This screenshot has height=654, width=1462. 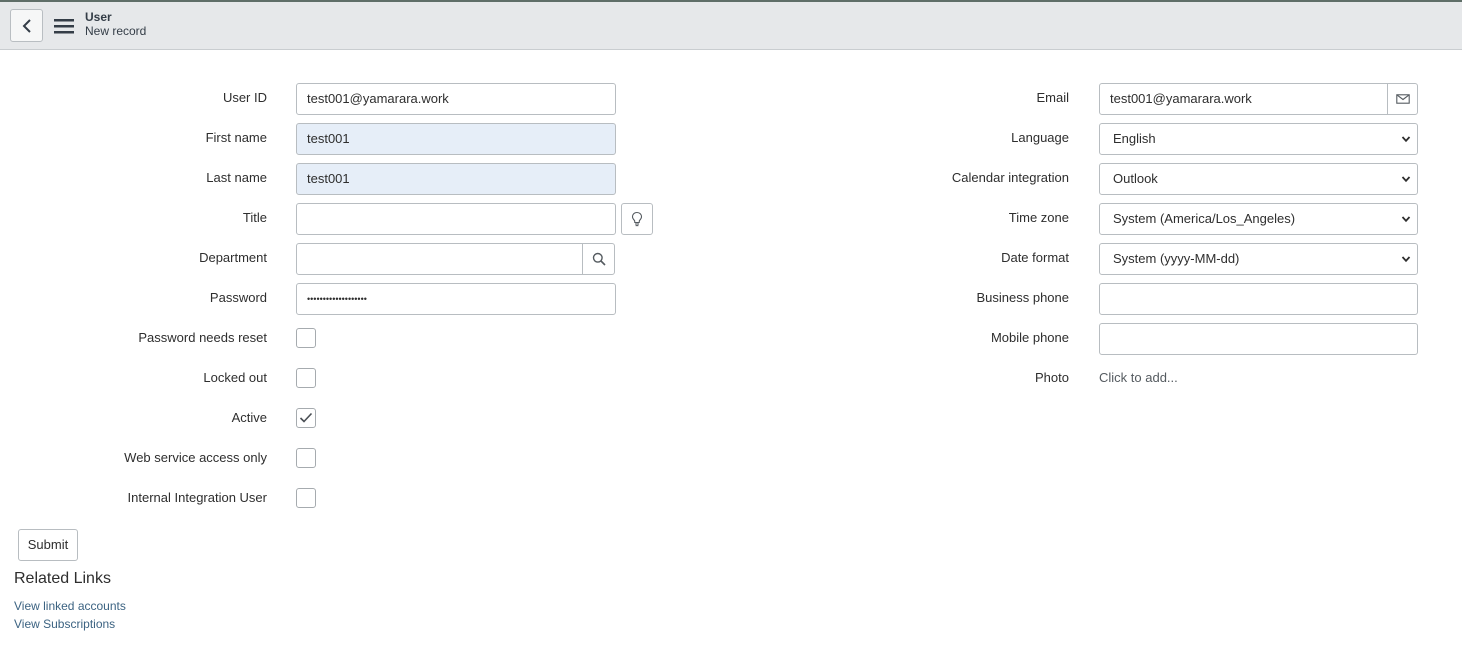 I want to click on password-input: •••••••••••••••••••, so click(x=456, y=299).